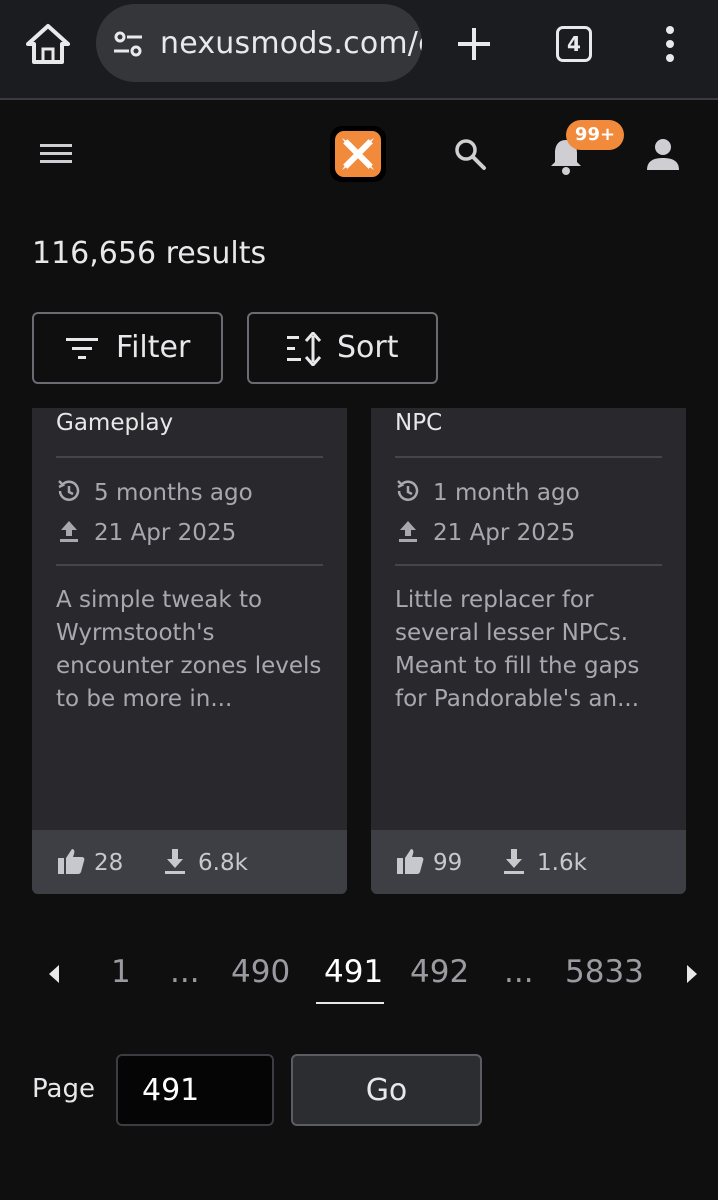 The width and height of the screenshot is (718, 1200). I want to click on prev-page-arrow-icon, so click(54, 974).